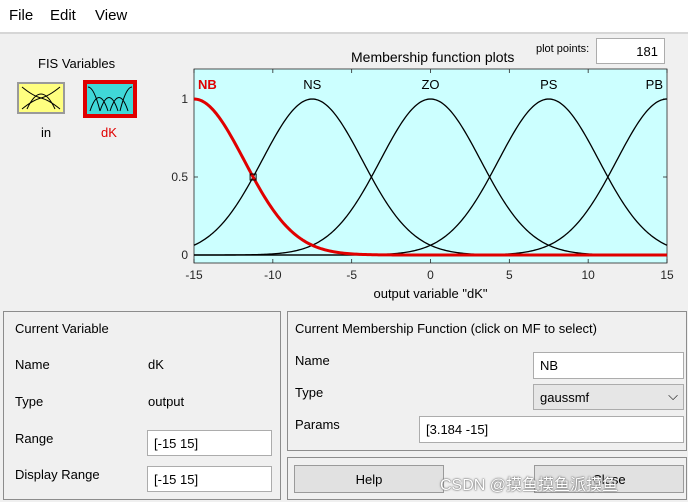 Image resolution: width=688 pixels, height=502 pixels. Describe the element at coordinates (184, 99) in the screenshot. I see `y-tick-label: 1` at that location.